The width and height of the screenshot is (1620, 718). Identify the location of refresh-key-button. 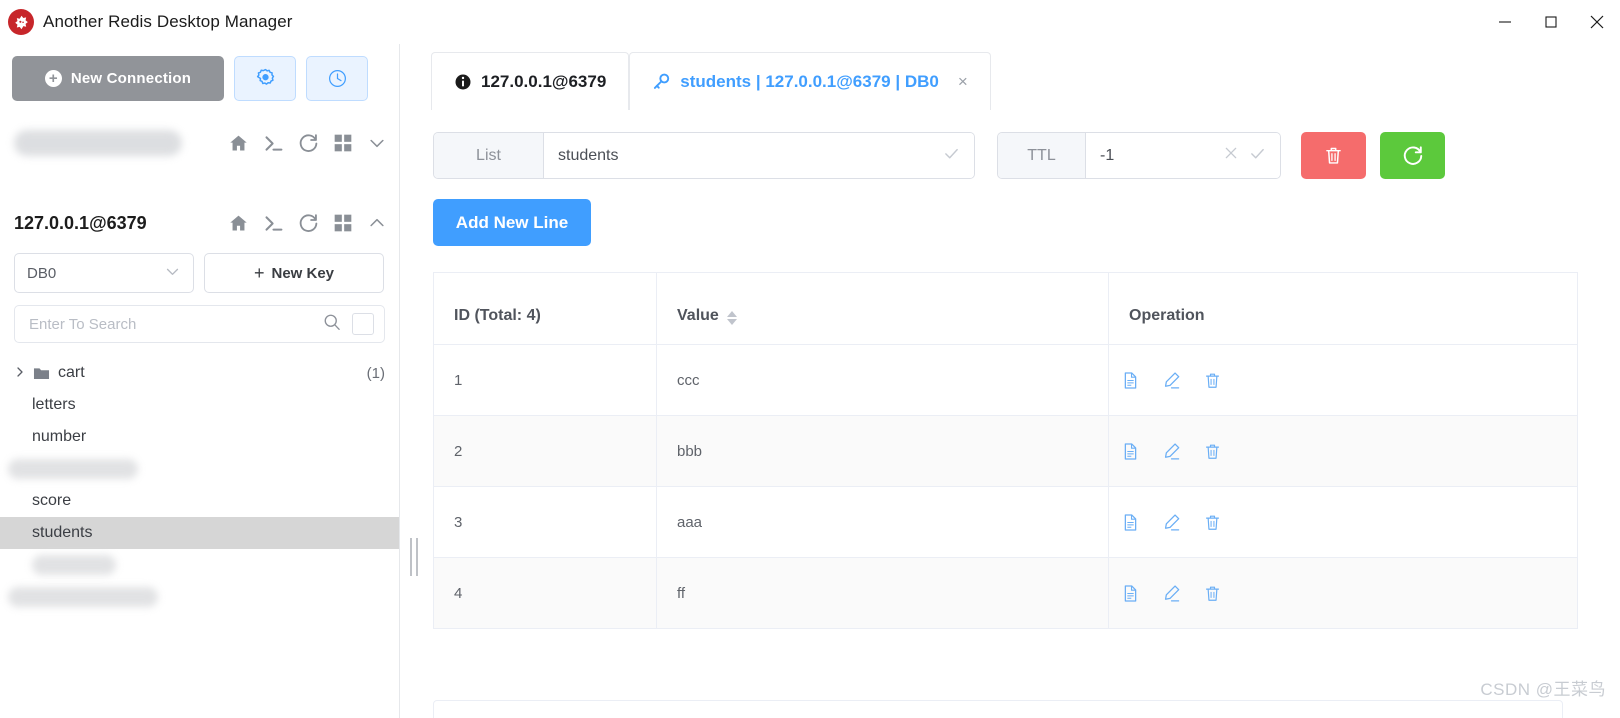
(1412, 155).